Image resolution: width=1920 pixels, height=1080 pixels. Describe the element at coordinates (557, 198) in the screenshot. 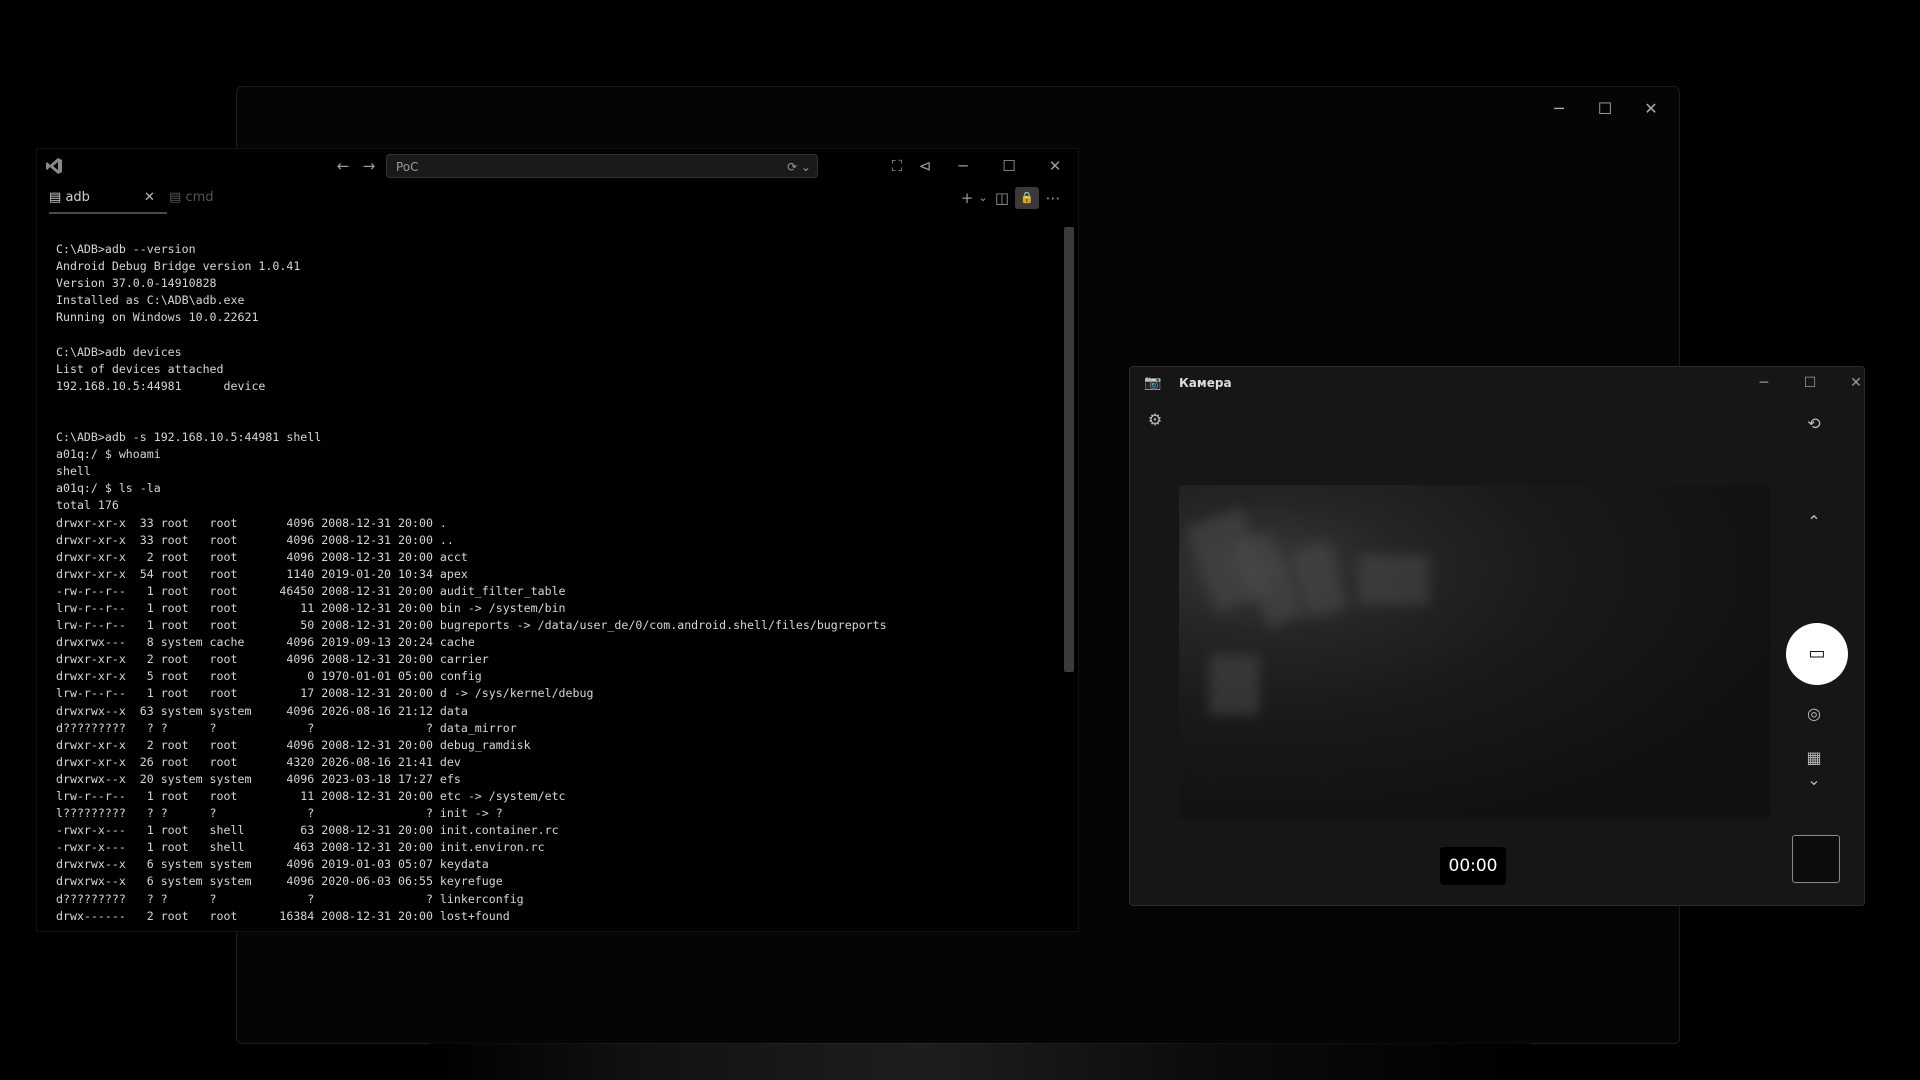

I see `tab-bar: ▤ adb ✕ ▤ cmd + ⌄ ◫ 🔒 ⋯` at that location.